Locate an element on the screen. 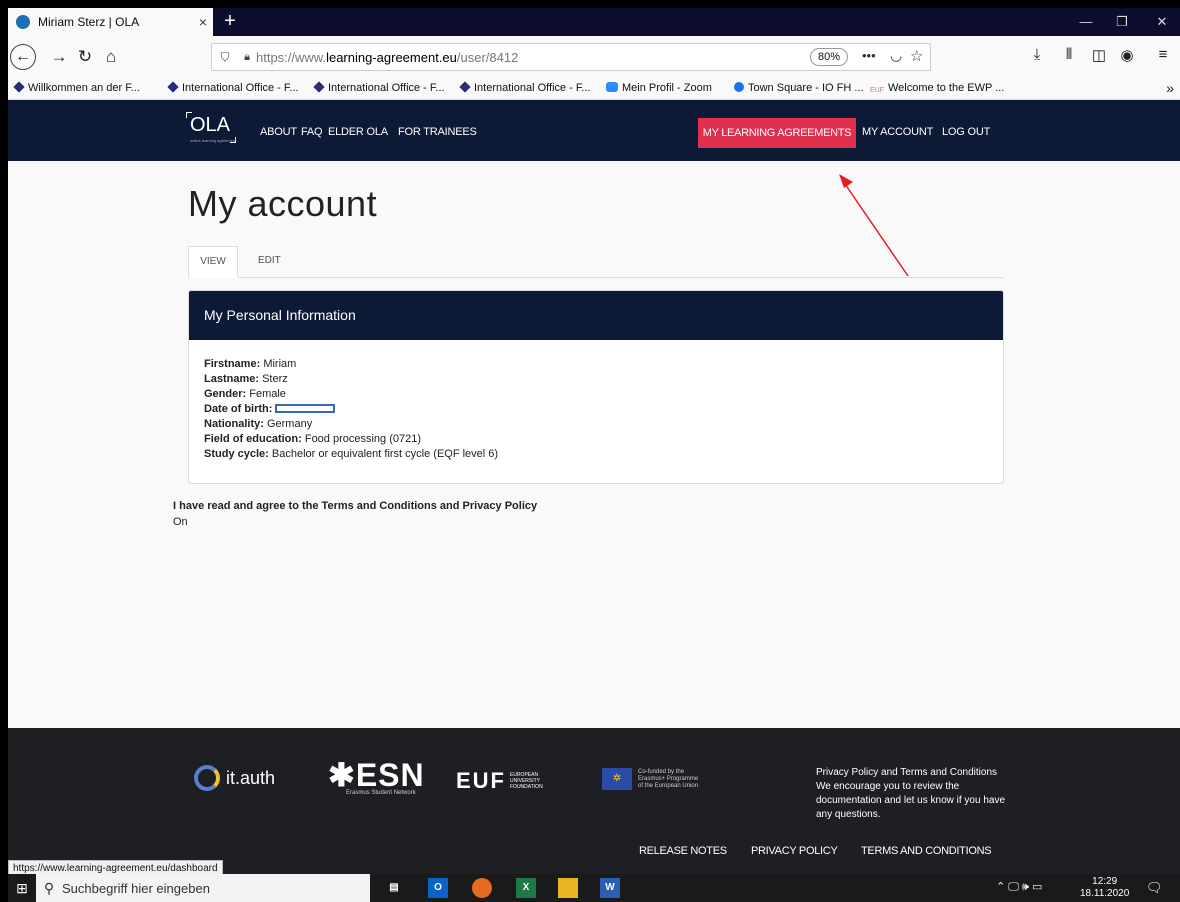 The width and height of the screenshot is (1180, 902). nav-for-trainees: FOR TRAINEES is located at coordinates (437, 132).